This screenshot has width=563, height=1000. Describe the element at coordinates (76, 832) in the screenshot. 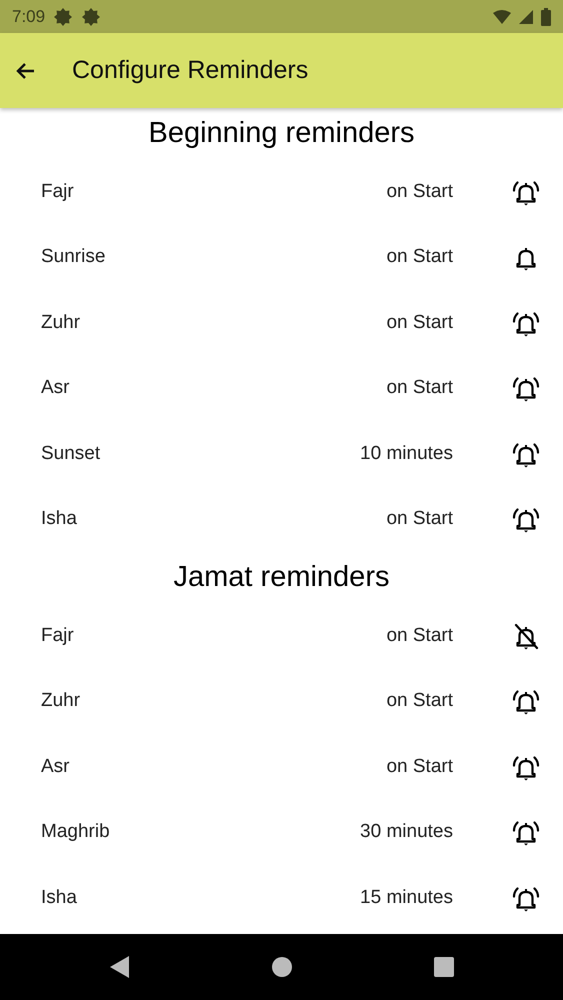

I see `prayer-name: Maghrib` at that location.